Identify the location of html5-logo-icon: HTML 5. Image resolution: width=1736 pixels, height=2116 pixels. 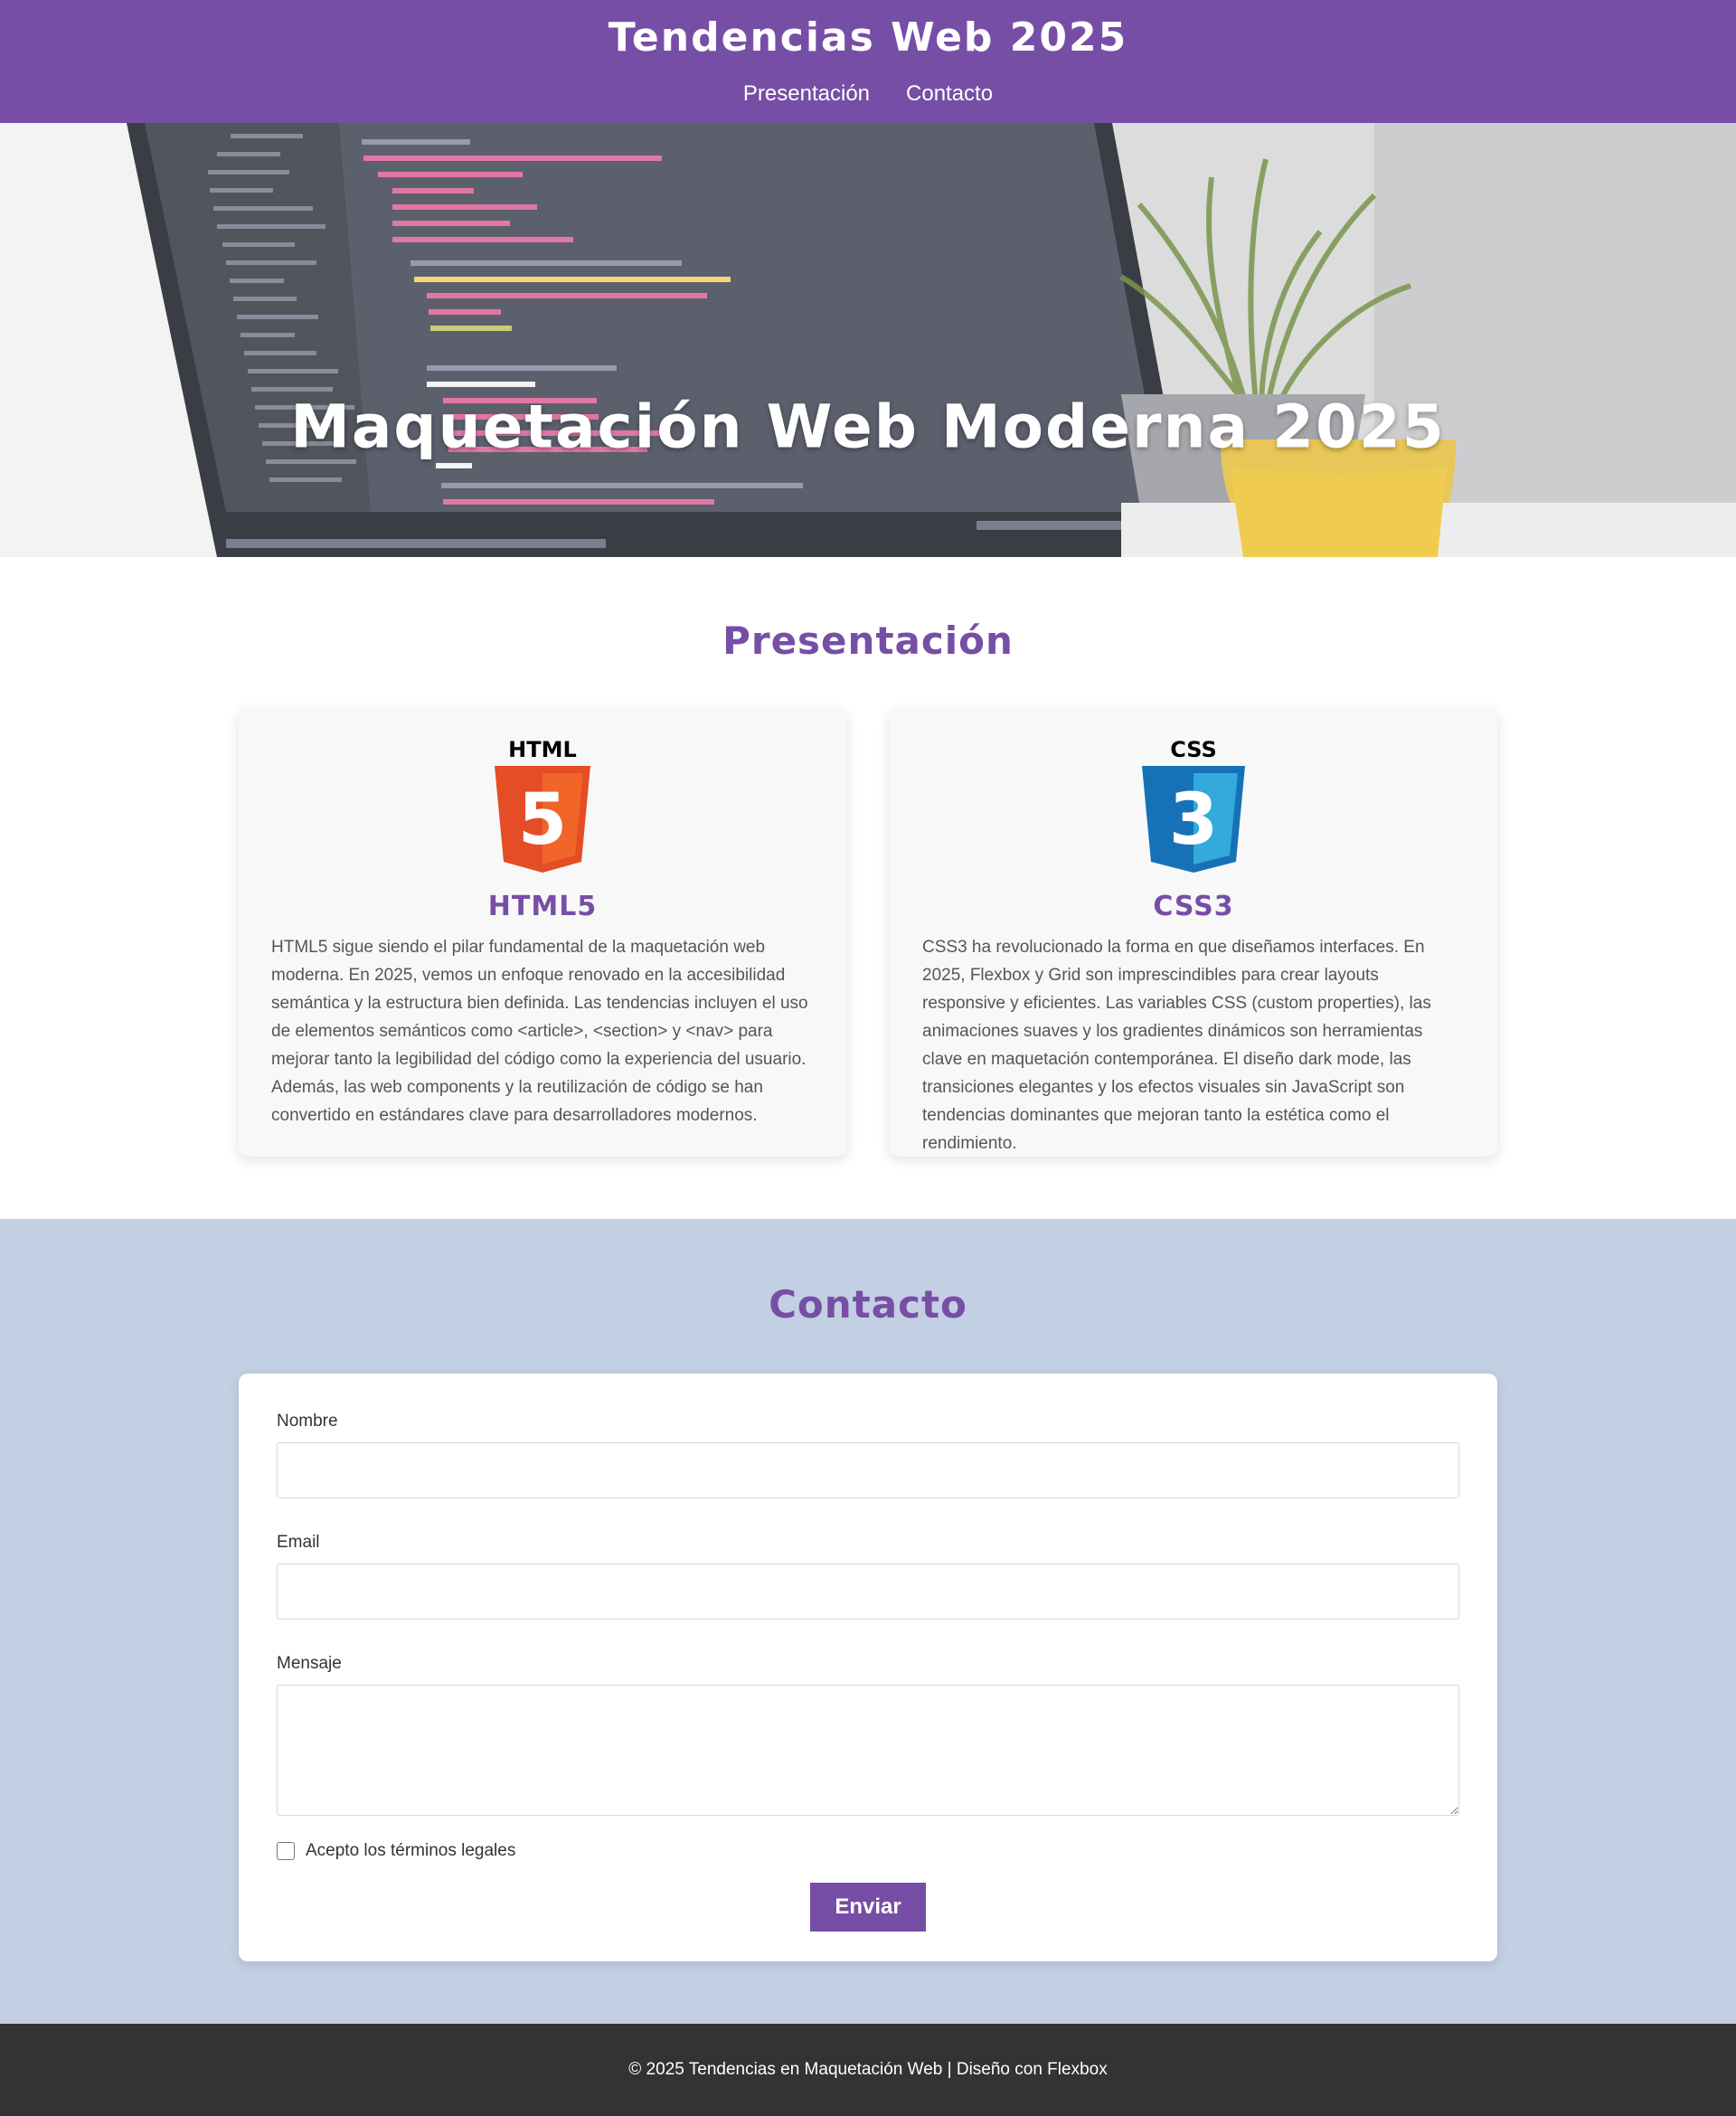
(542, 805).